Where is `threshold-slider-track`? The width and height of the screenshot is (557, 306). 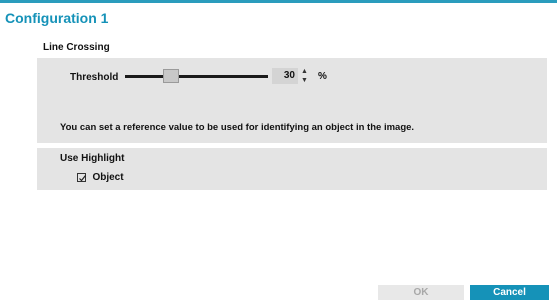 threshold-slider-track is located at coordinates (196, 76).